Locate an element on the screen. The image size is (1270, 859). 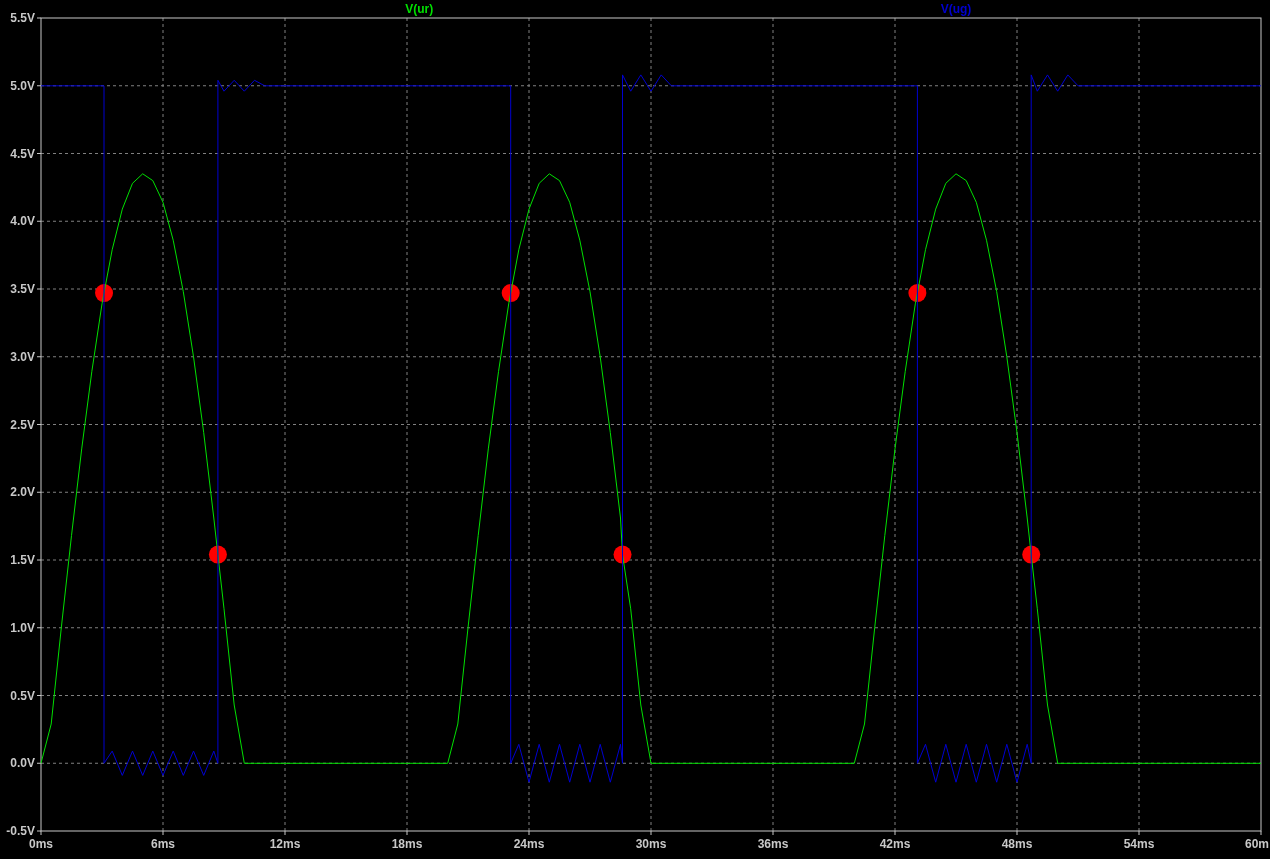
axis-tick-label: 36ms is located at coordinates (773, 844).